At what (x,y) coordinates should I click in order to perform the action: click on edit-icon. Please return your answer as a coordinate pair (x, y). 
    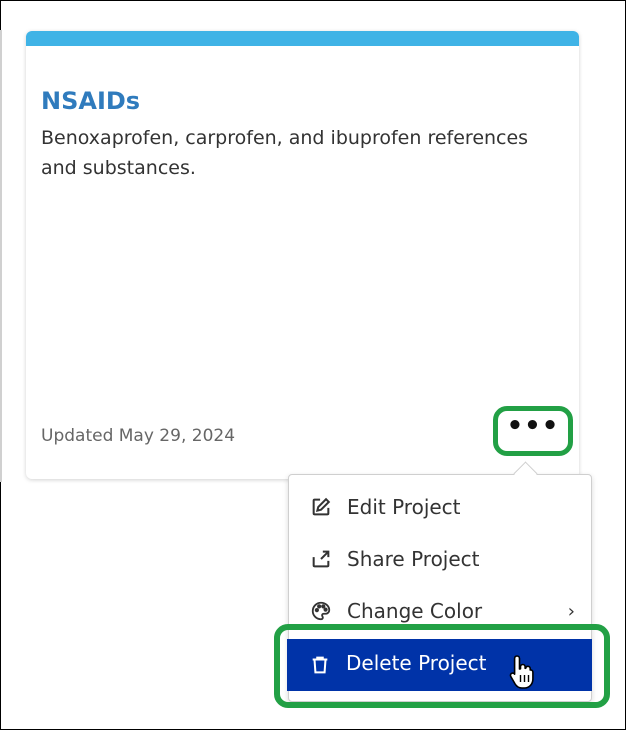
    Looking at the image, I should click on (321, 507).